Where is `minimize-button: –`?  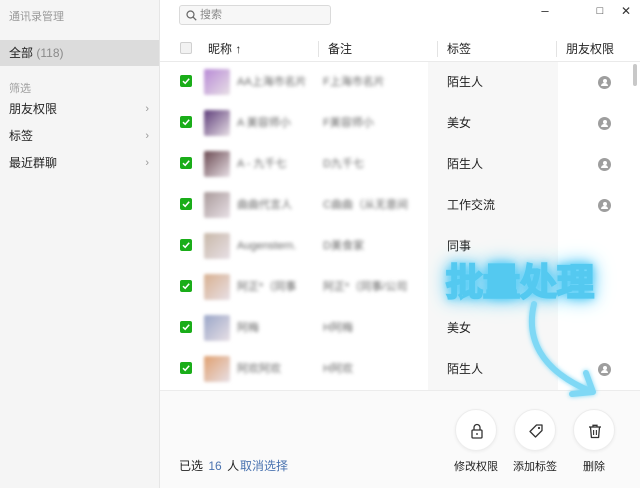
minimize-button: – is located at coordinates (545, 11).